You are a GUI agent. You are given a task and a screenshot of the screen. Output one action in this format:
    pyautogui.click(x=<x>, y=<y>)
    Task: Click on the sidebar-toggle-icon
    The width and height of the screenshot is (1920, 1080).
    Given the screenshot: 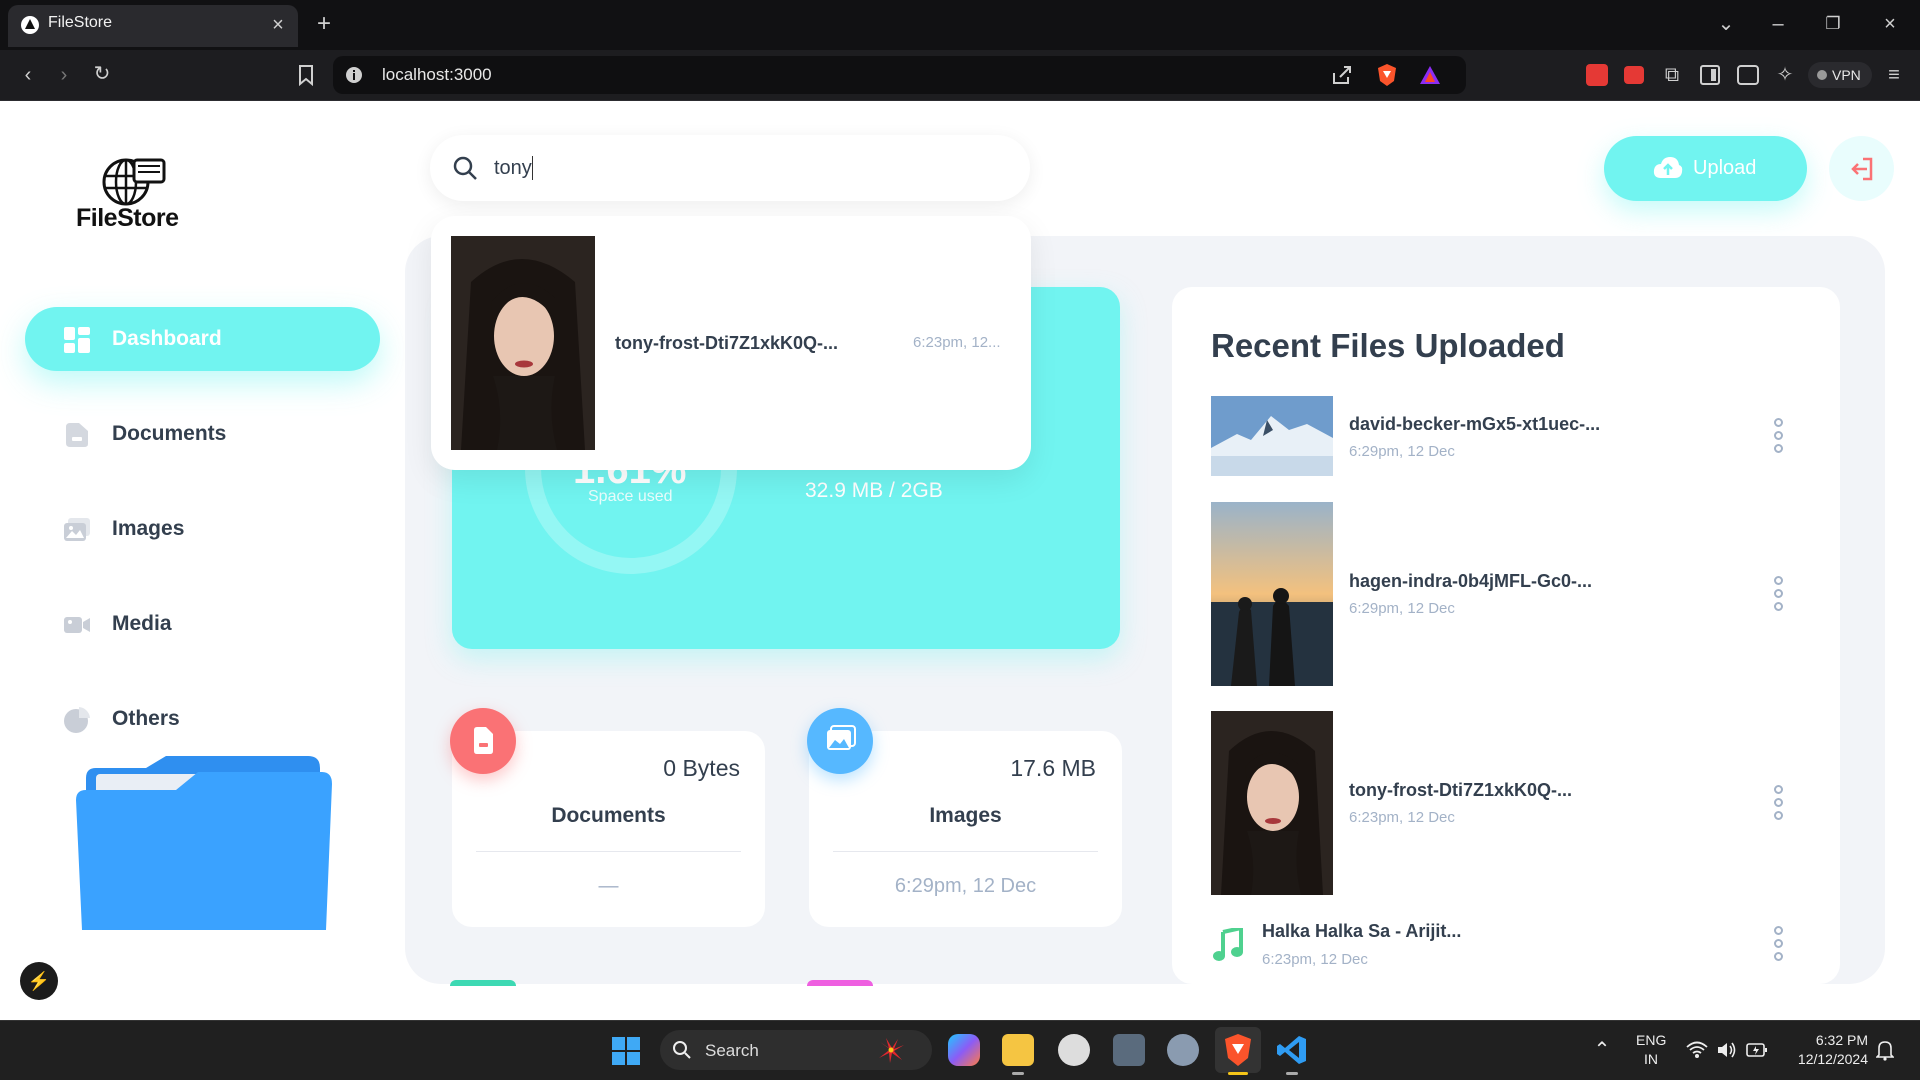 What is the action you would take?
    pyautogui.click(x=1710, y=75)
    